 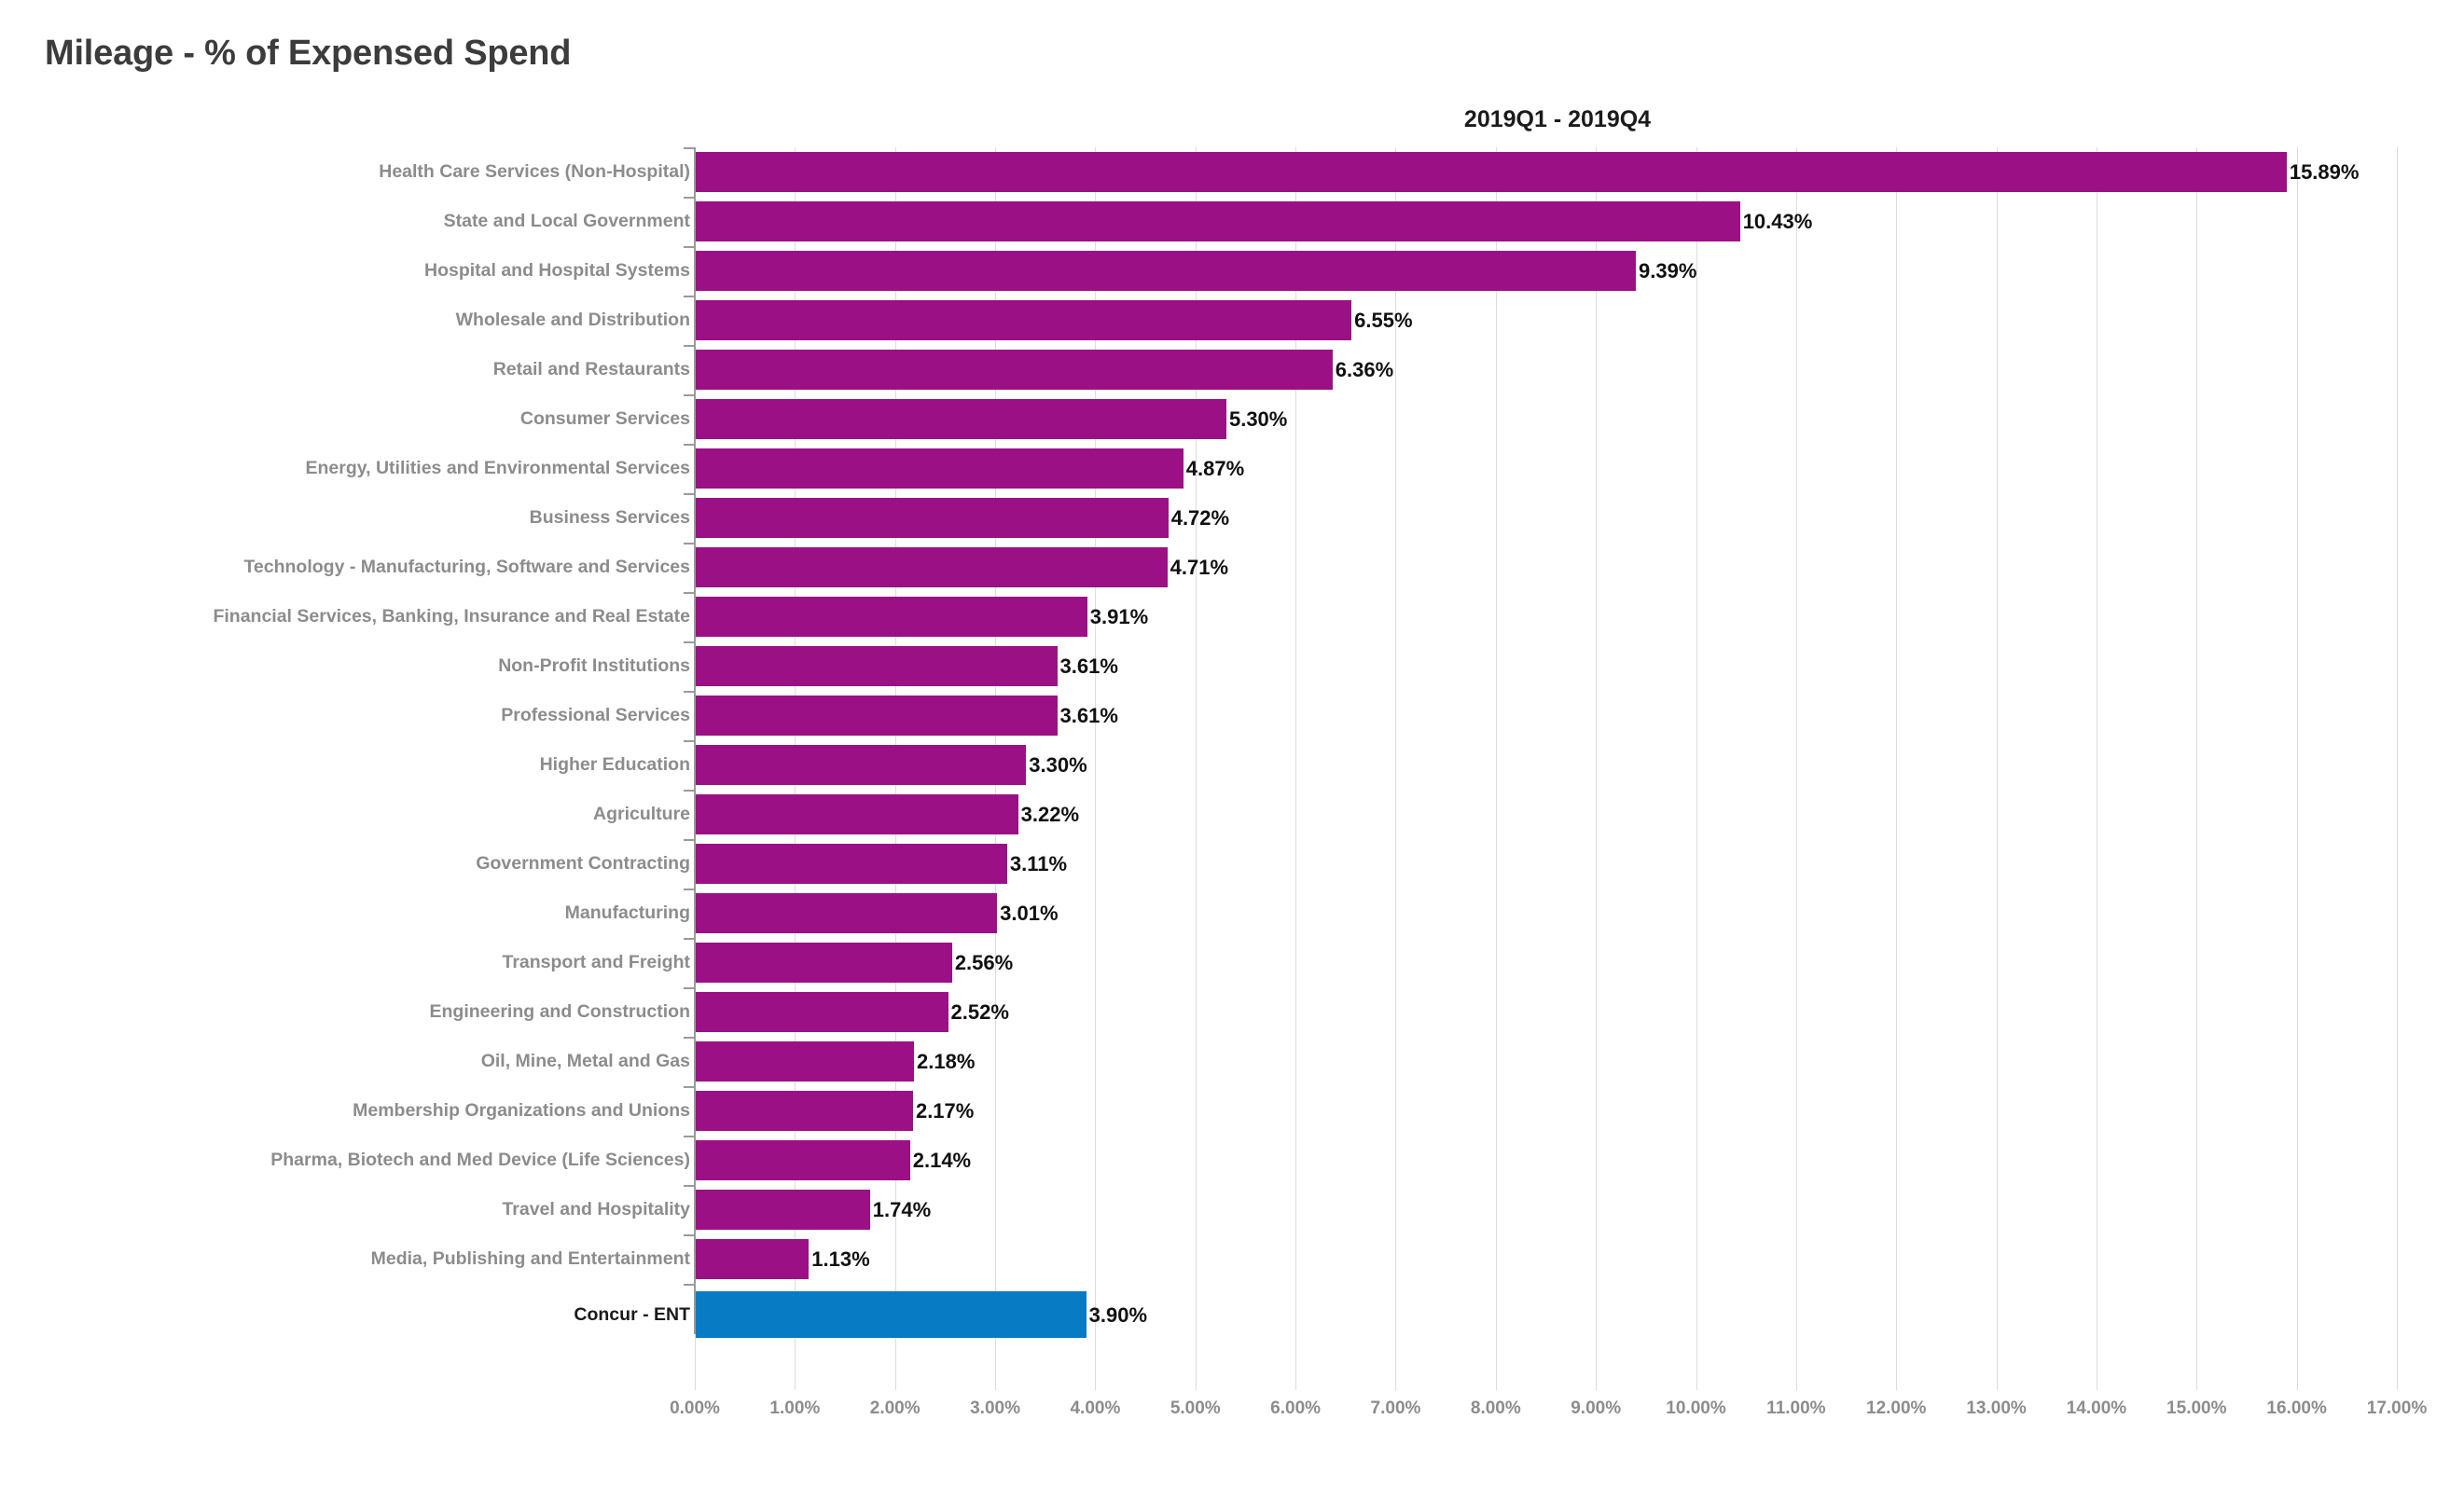 What do you see at coordinates (2296, 1408) in the screenshot?
I see `x-tick-label: 16.00%` at bounding box center [2296, 1408].